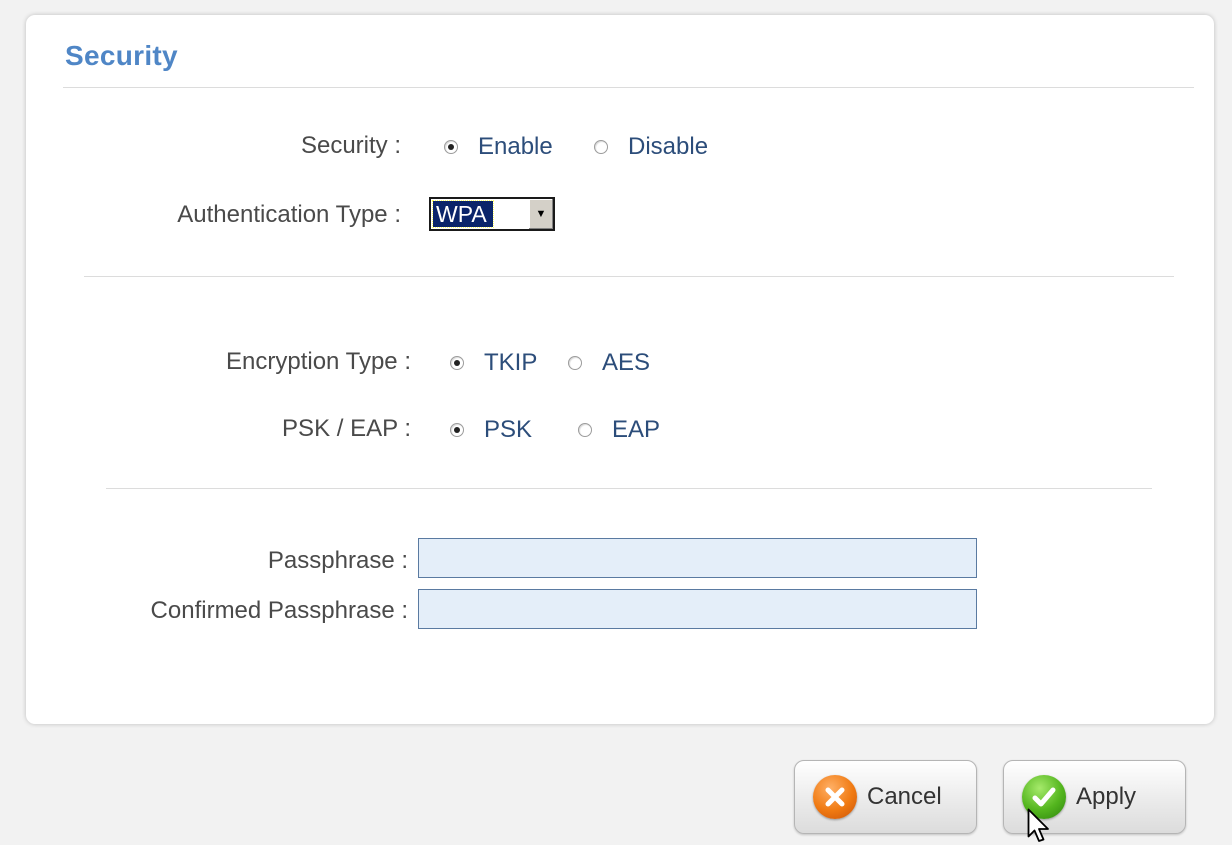 This screenshot has height=845, width=1232. I want to click on eap-option: EAP, so click(619, 430).